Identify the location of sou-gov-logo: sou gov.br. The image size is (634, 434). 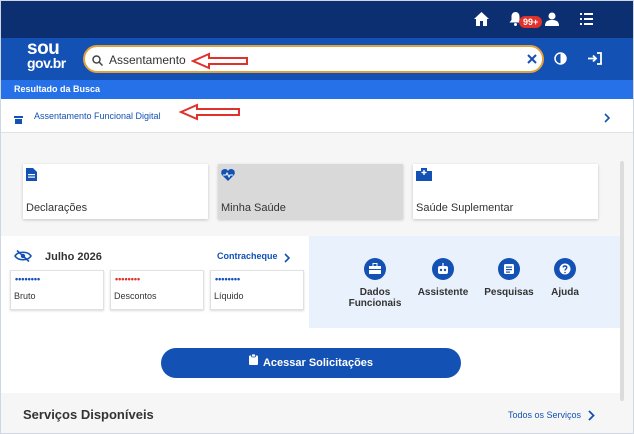
(46, 54).